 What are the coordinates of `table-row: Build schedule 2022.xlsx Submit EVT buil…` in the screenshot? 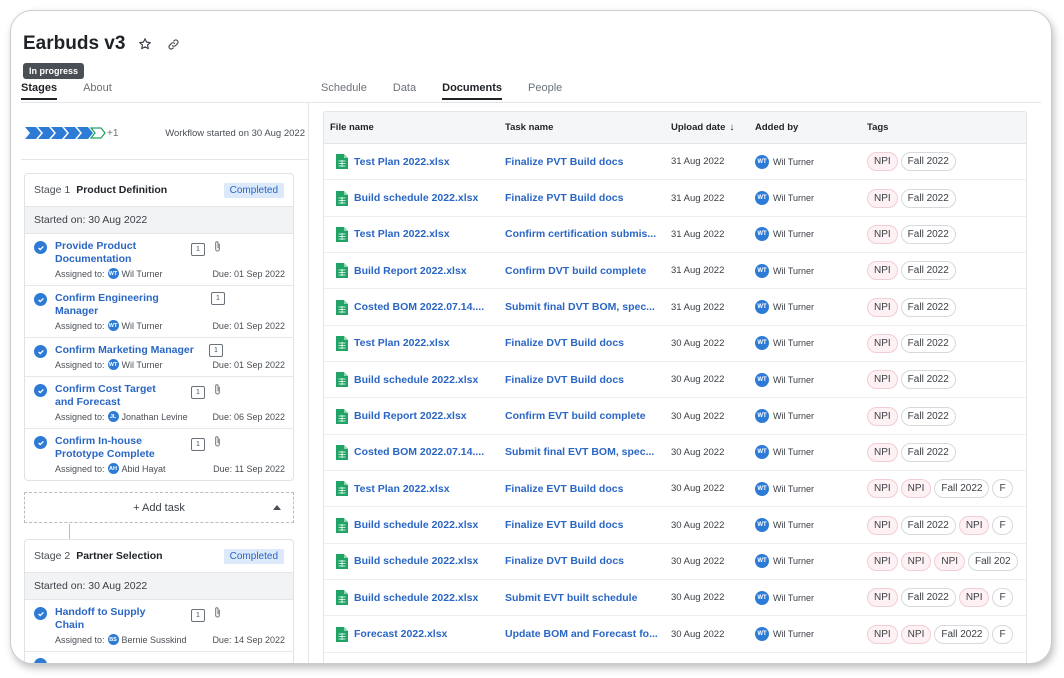 It's located at (675, 598).